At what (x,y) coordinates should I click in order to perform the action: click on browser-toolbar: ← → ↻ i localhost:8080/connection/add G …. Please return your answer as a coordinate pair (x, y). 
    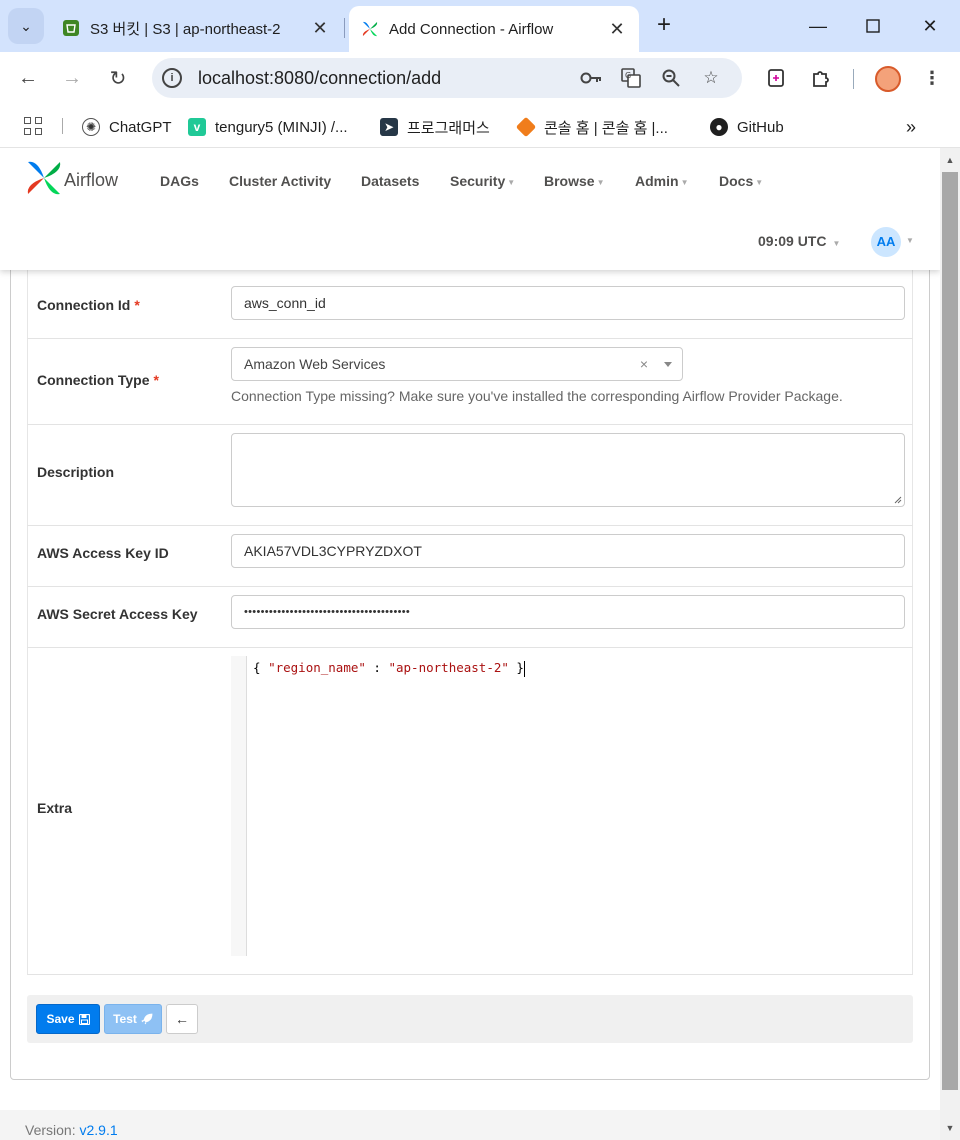
    Looking at the image, I should click on (480, 78).